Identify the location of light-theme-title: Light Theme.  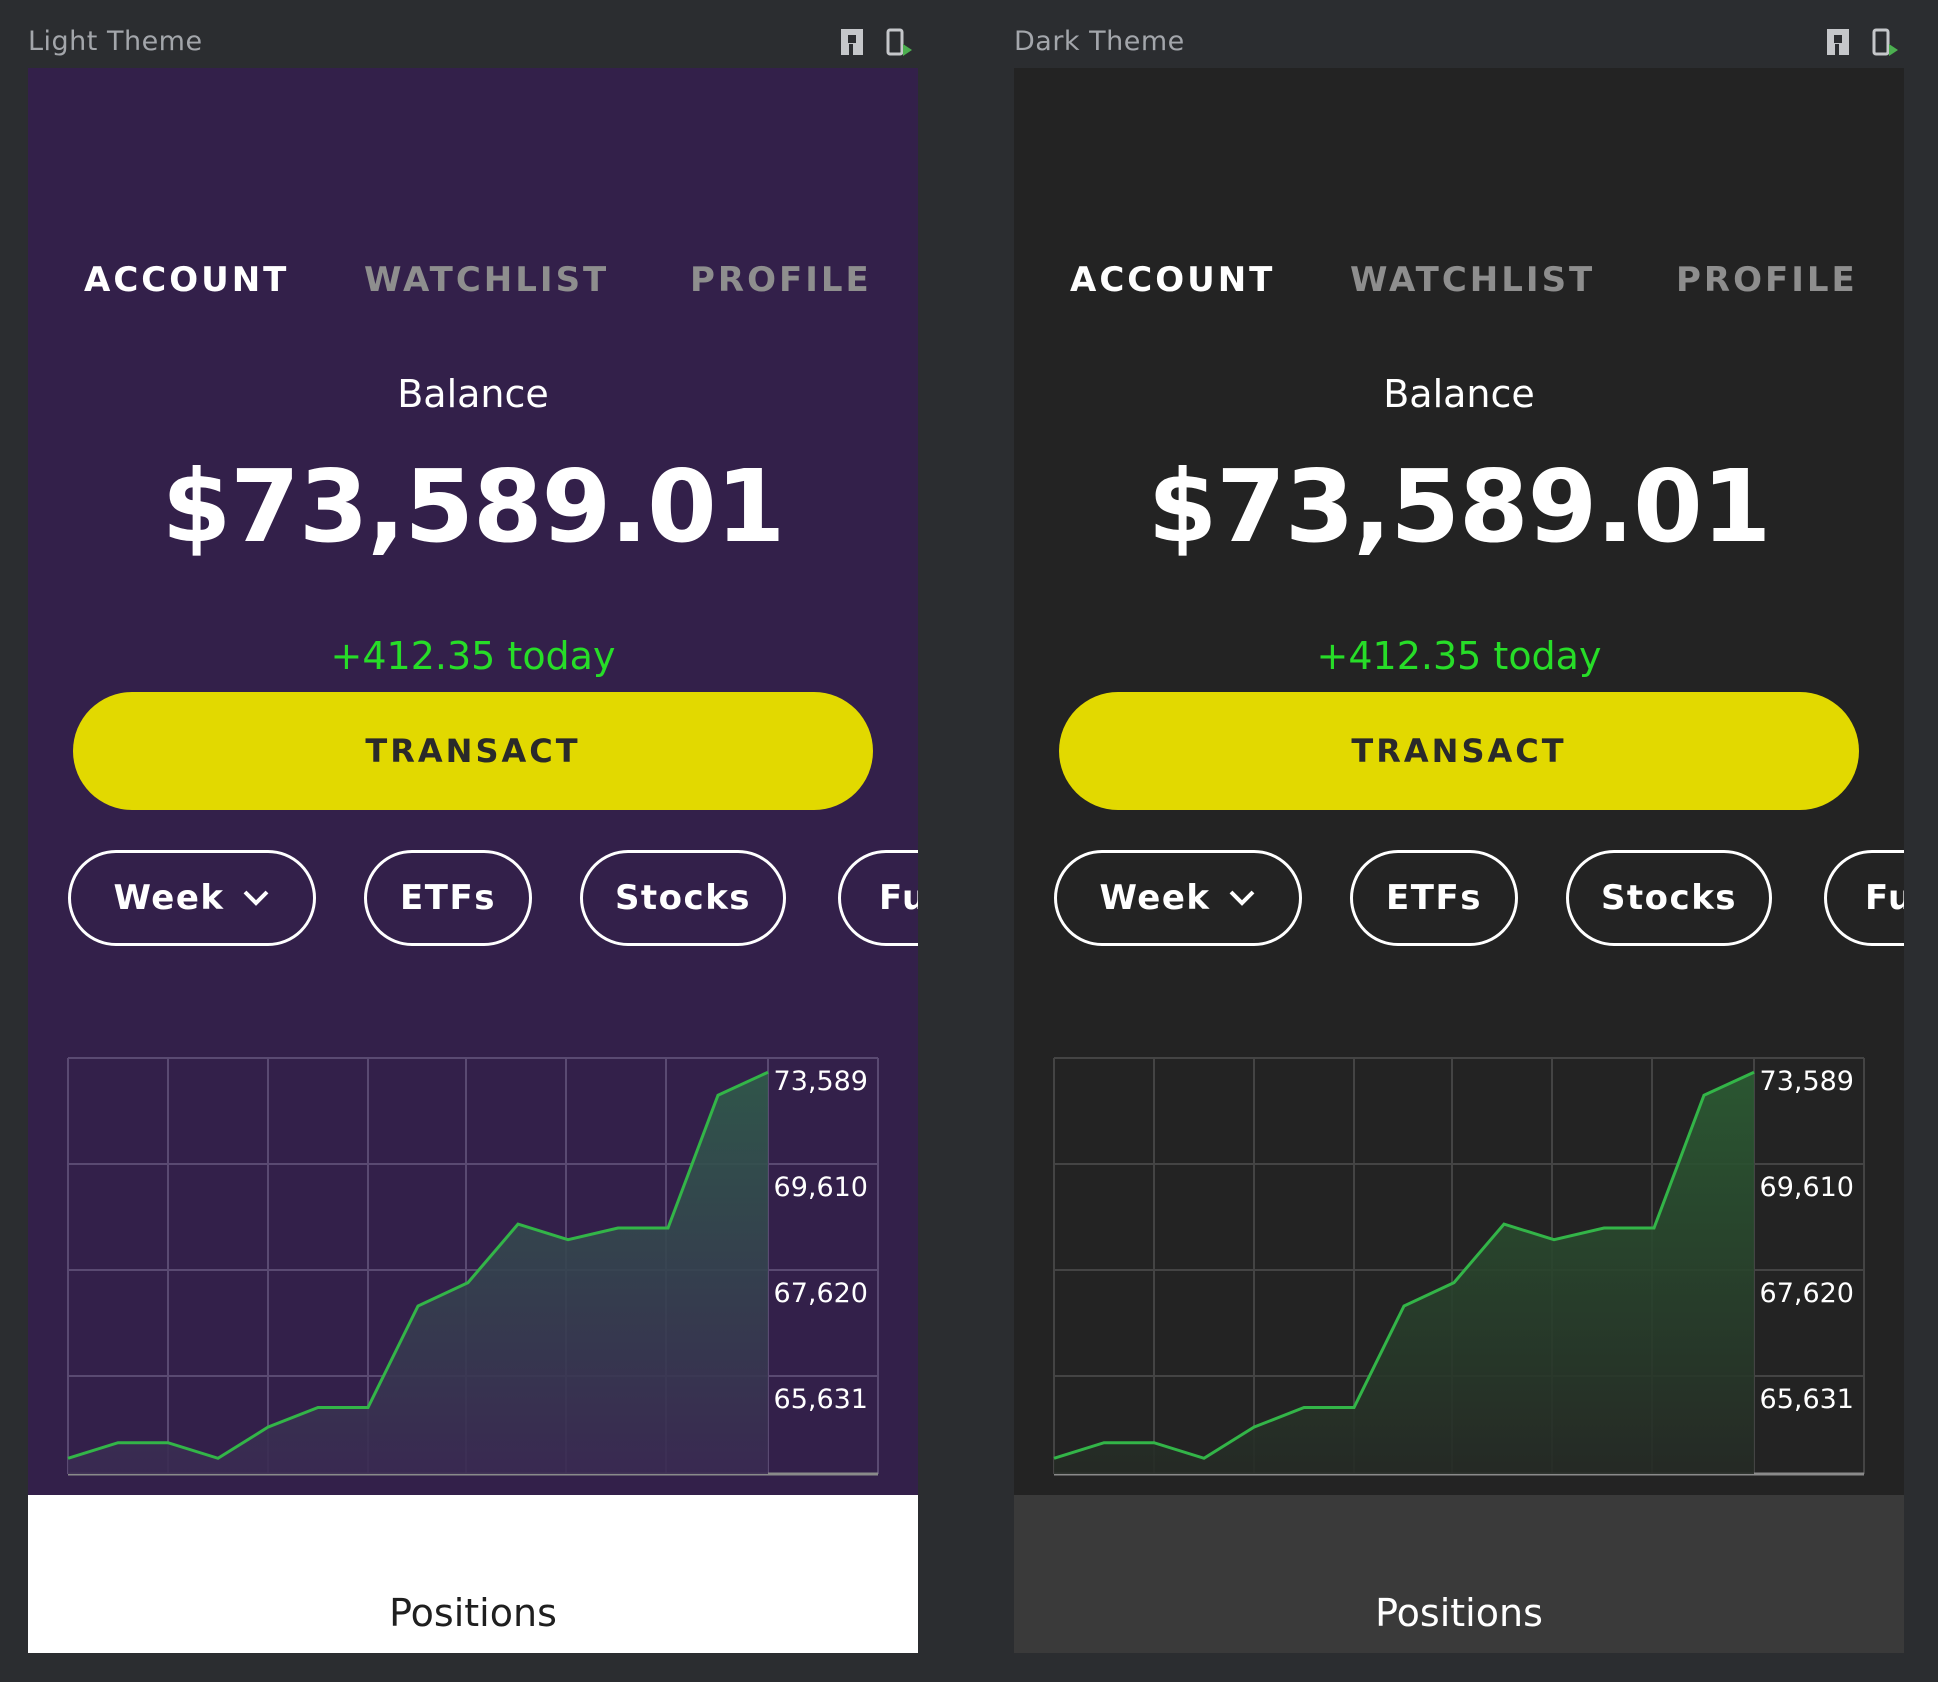
(115, 41).